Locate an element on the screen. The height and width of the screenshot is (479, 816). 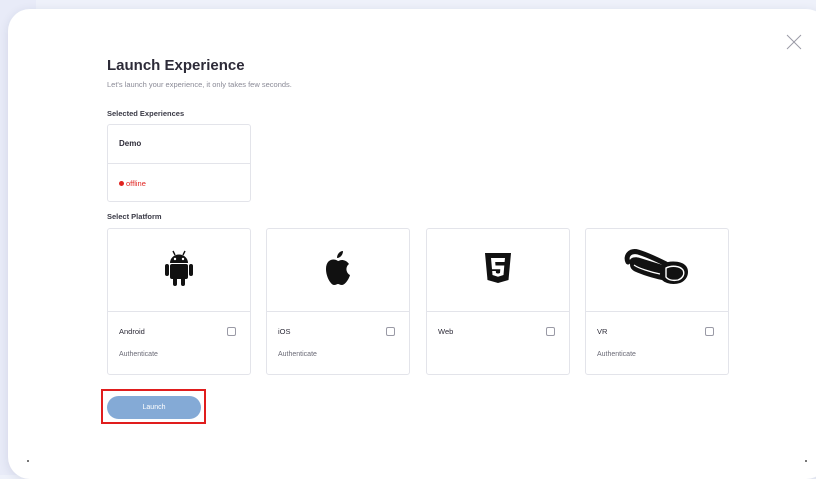
close-icon is located at coordinates (794, 42).